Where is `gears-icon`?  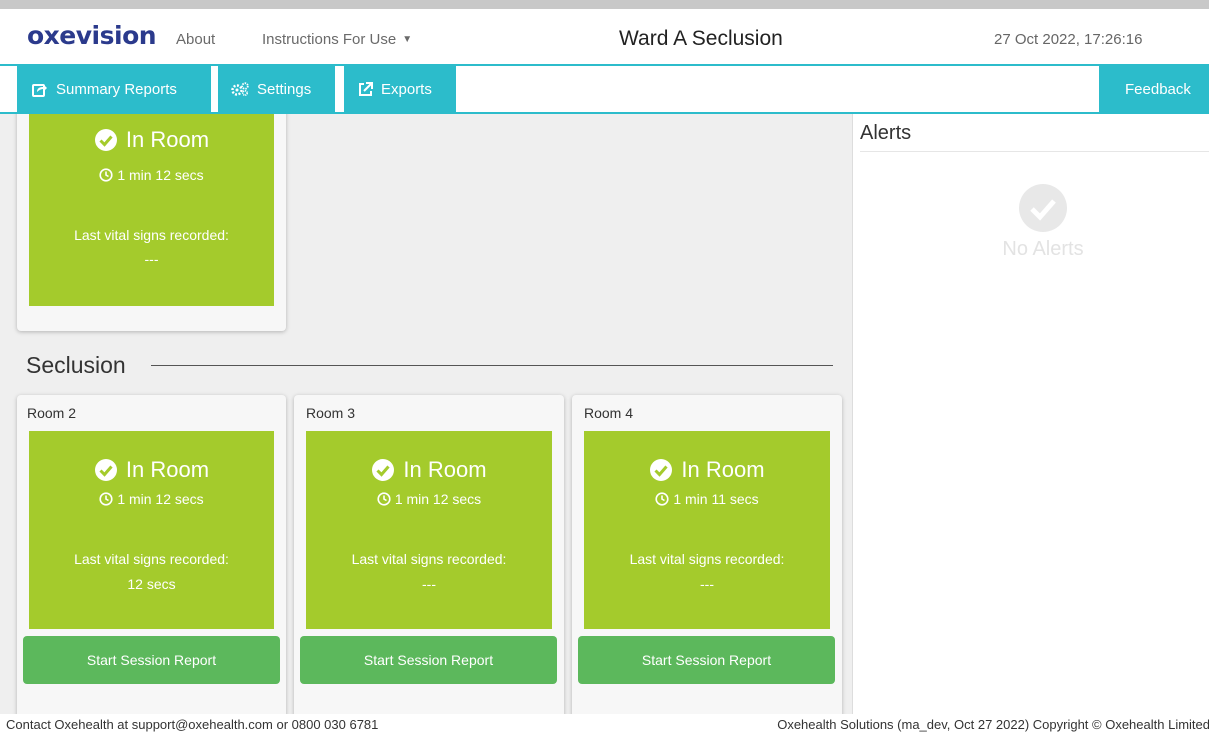 gears-icon is located at coordinates (240, 89).